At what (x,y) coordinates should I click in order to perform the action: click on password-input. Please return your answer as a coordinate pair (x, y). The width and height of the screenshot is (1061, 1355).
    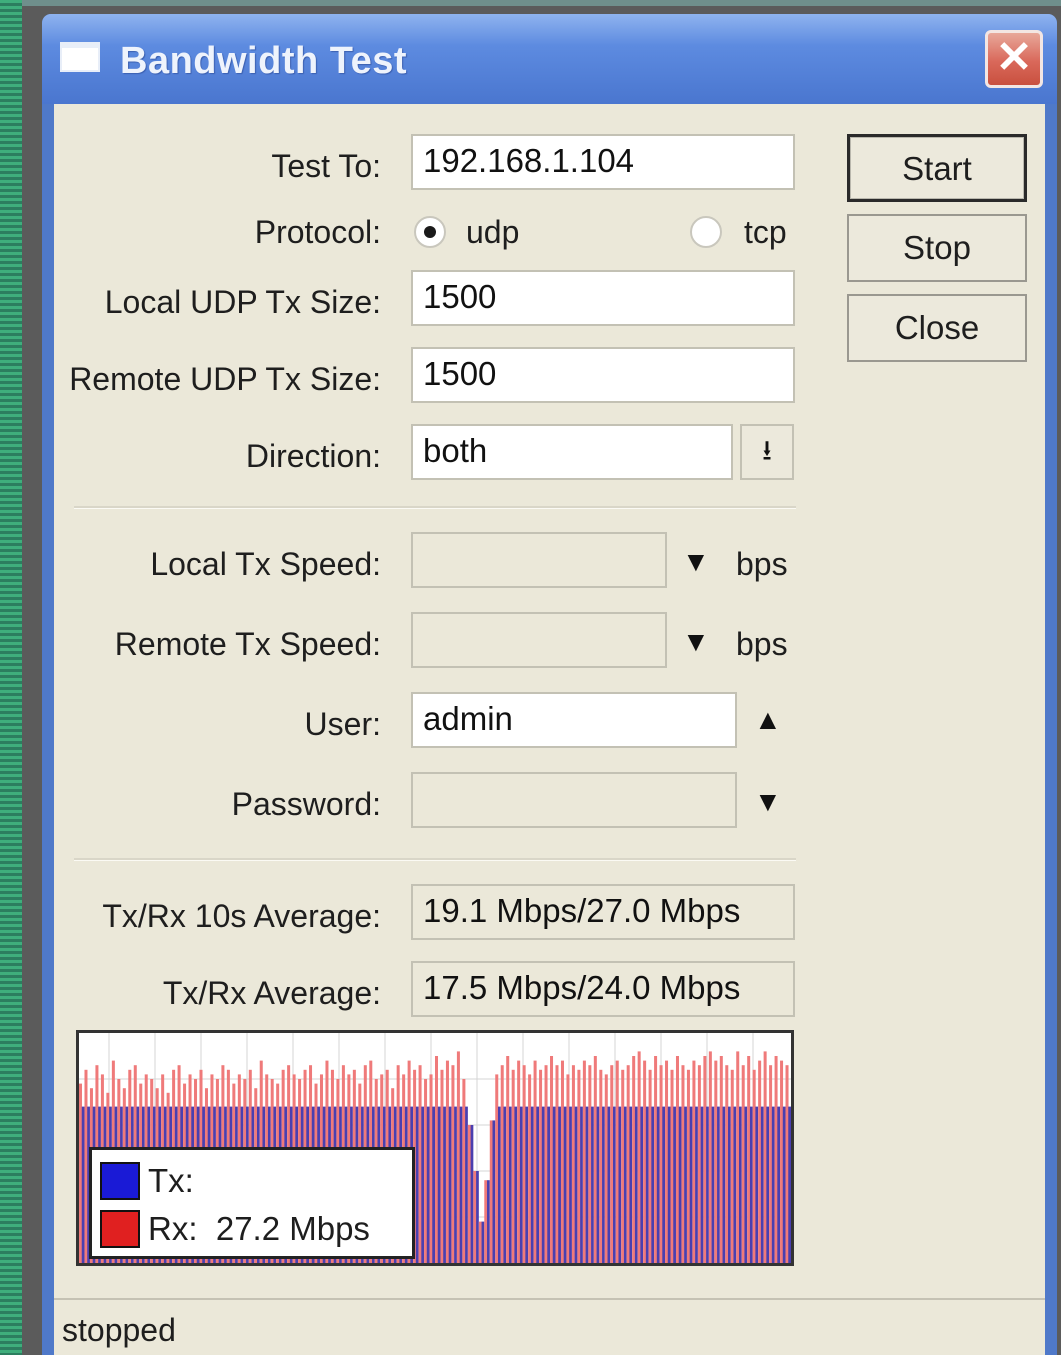
    Looking at the image, I should click on (574, 800).